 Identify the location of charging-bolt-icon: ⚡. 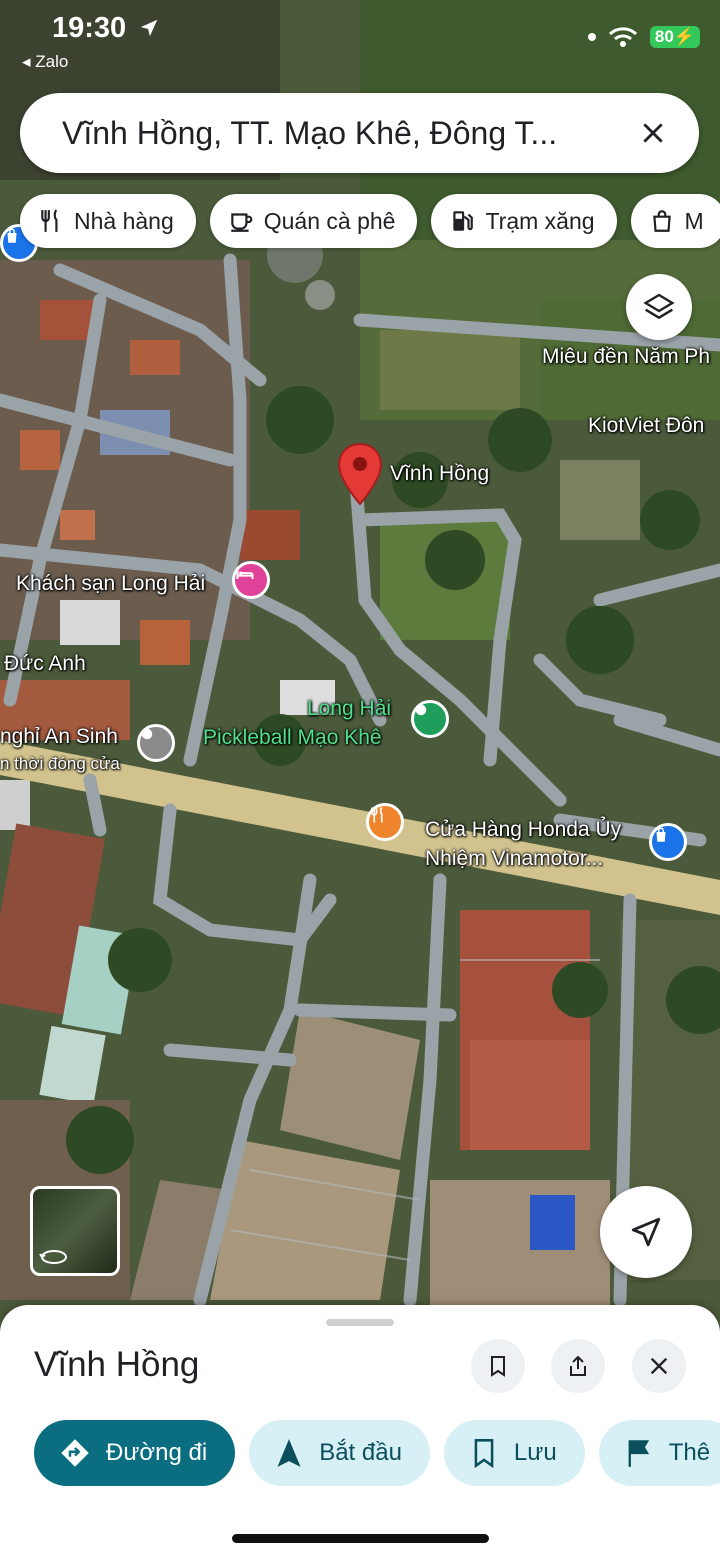
(684, 36).